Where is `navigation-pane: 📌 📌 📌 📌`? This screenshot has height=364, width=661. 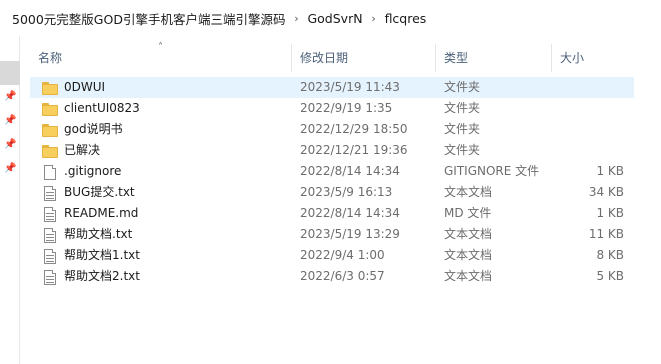
navigation-pane: 📌 📌 📌 📌 is located at coordinates (10, 200).